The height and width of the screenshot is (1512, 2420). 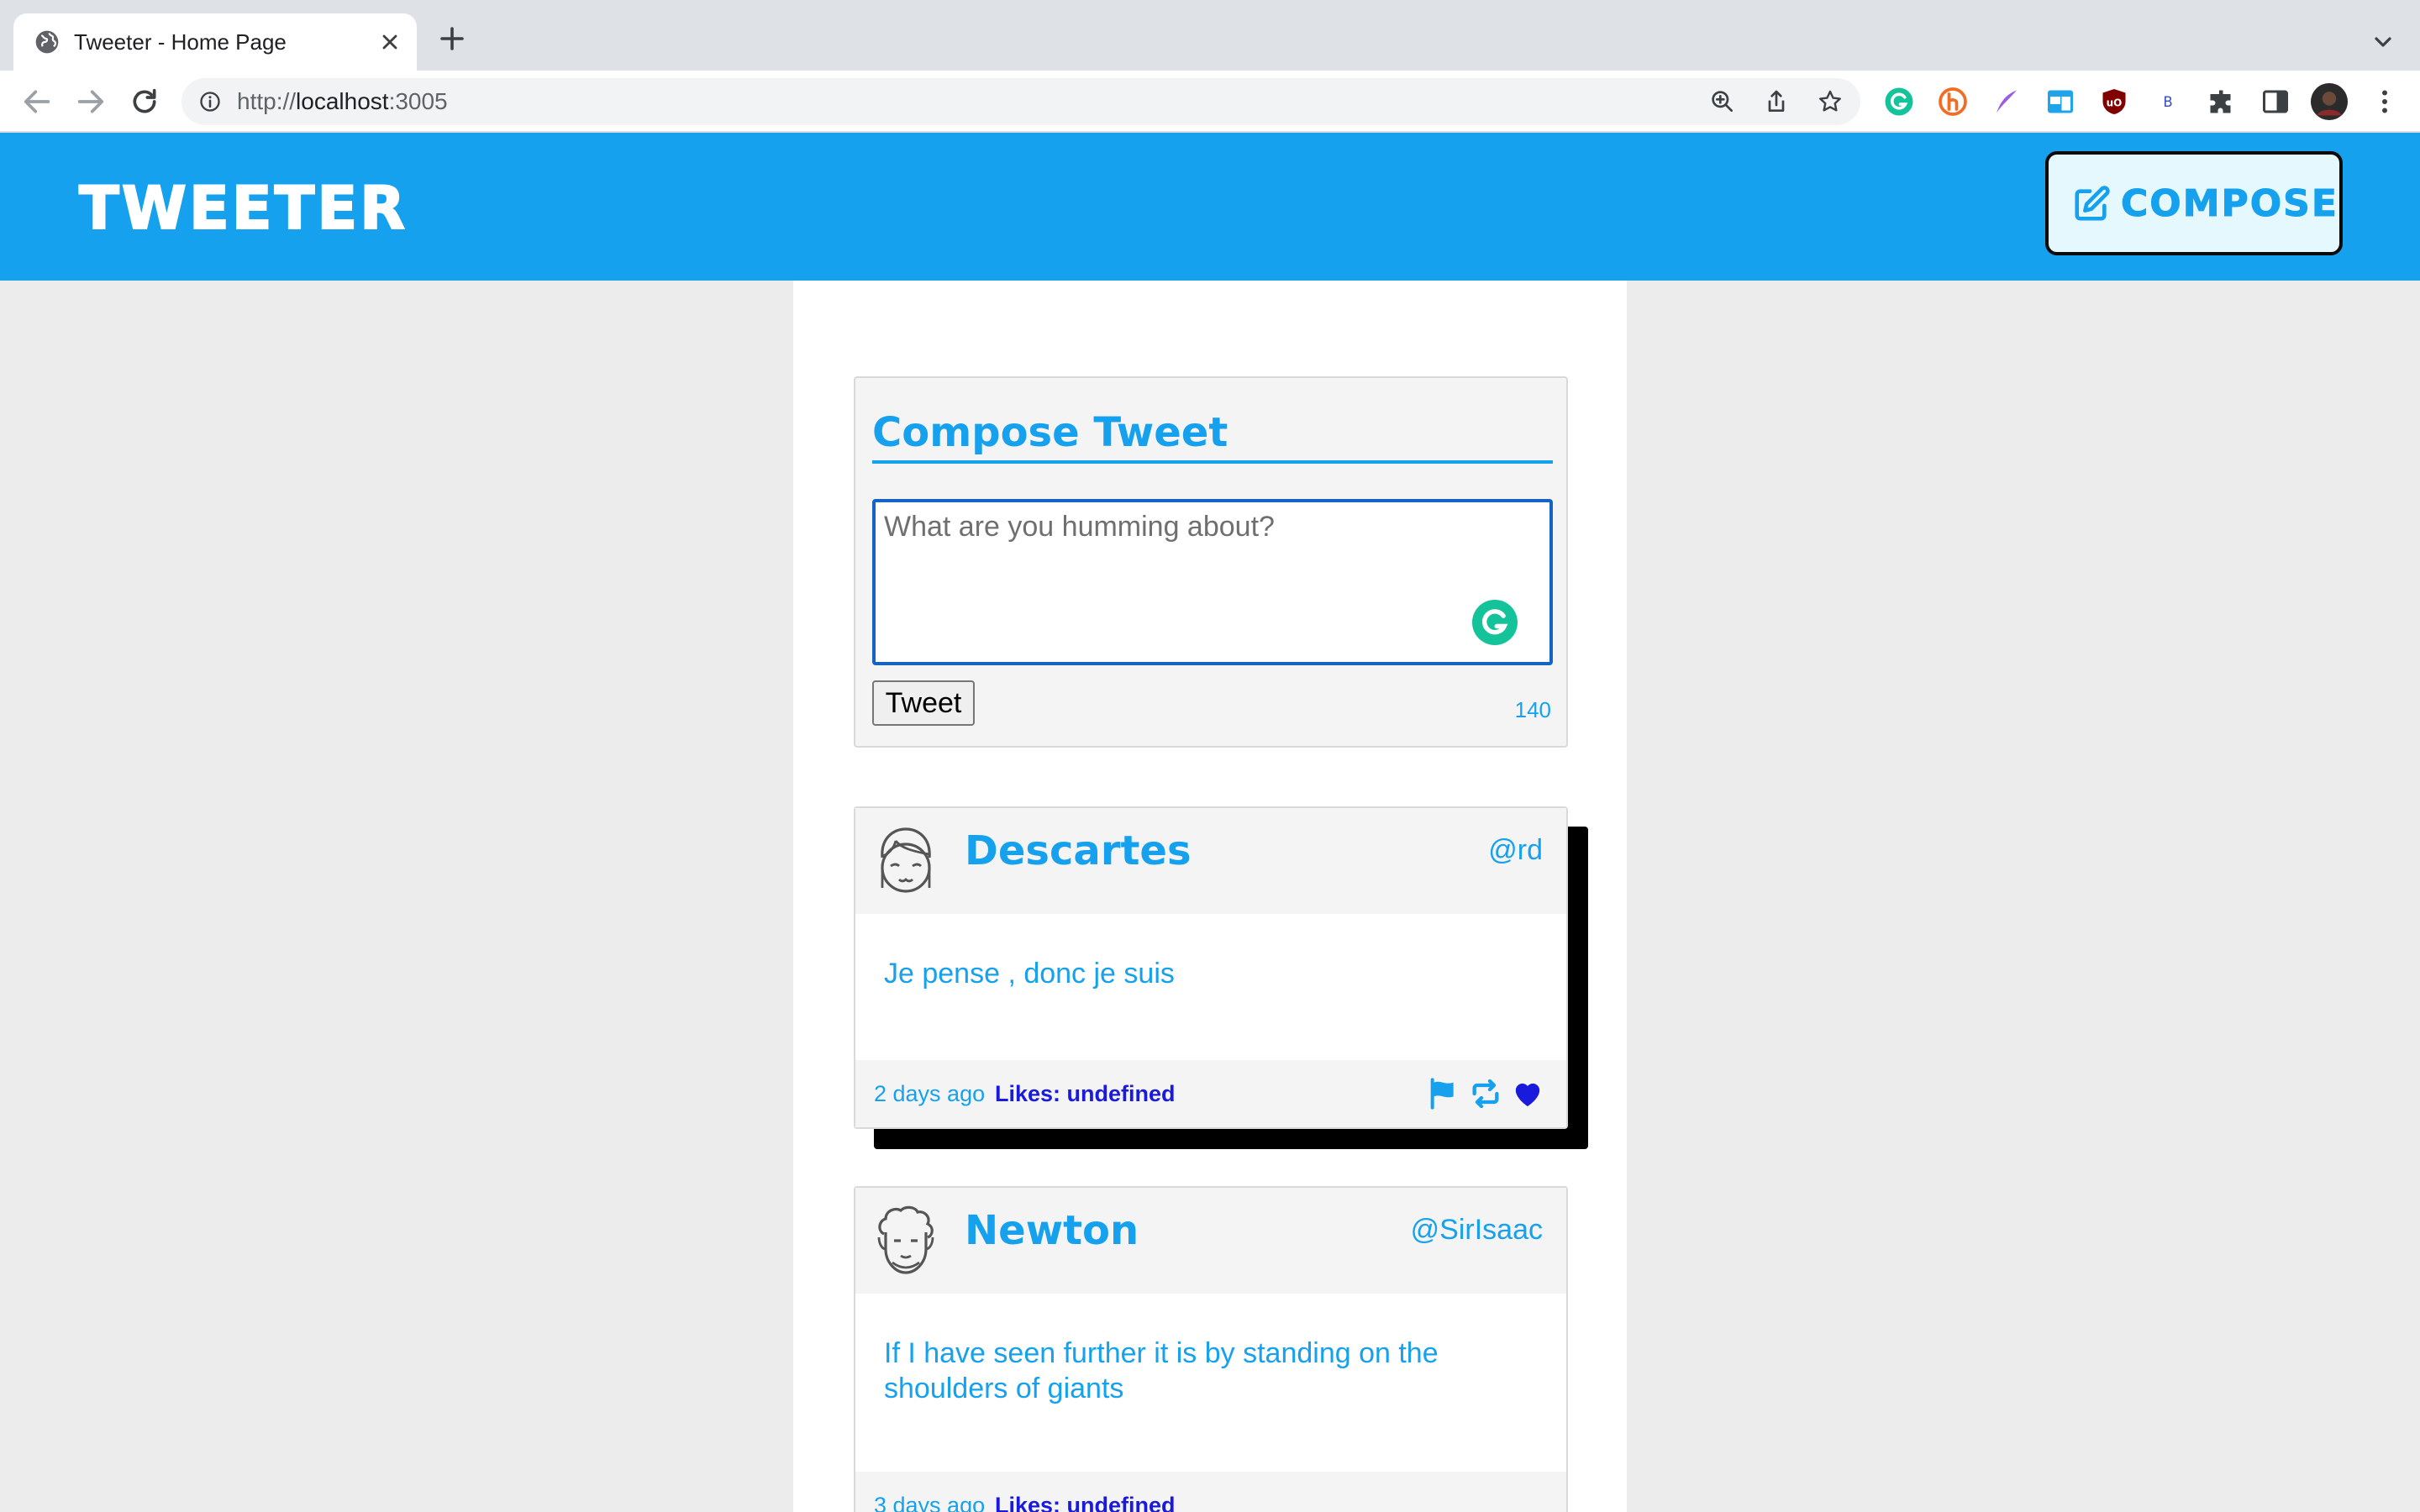 I want to click on browser-tab: Tweeter - Home Page, so click(x=215, y=42).